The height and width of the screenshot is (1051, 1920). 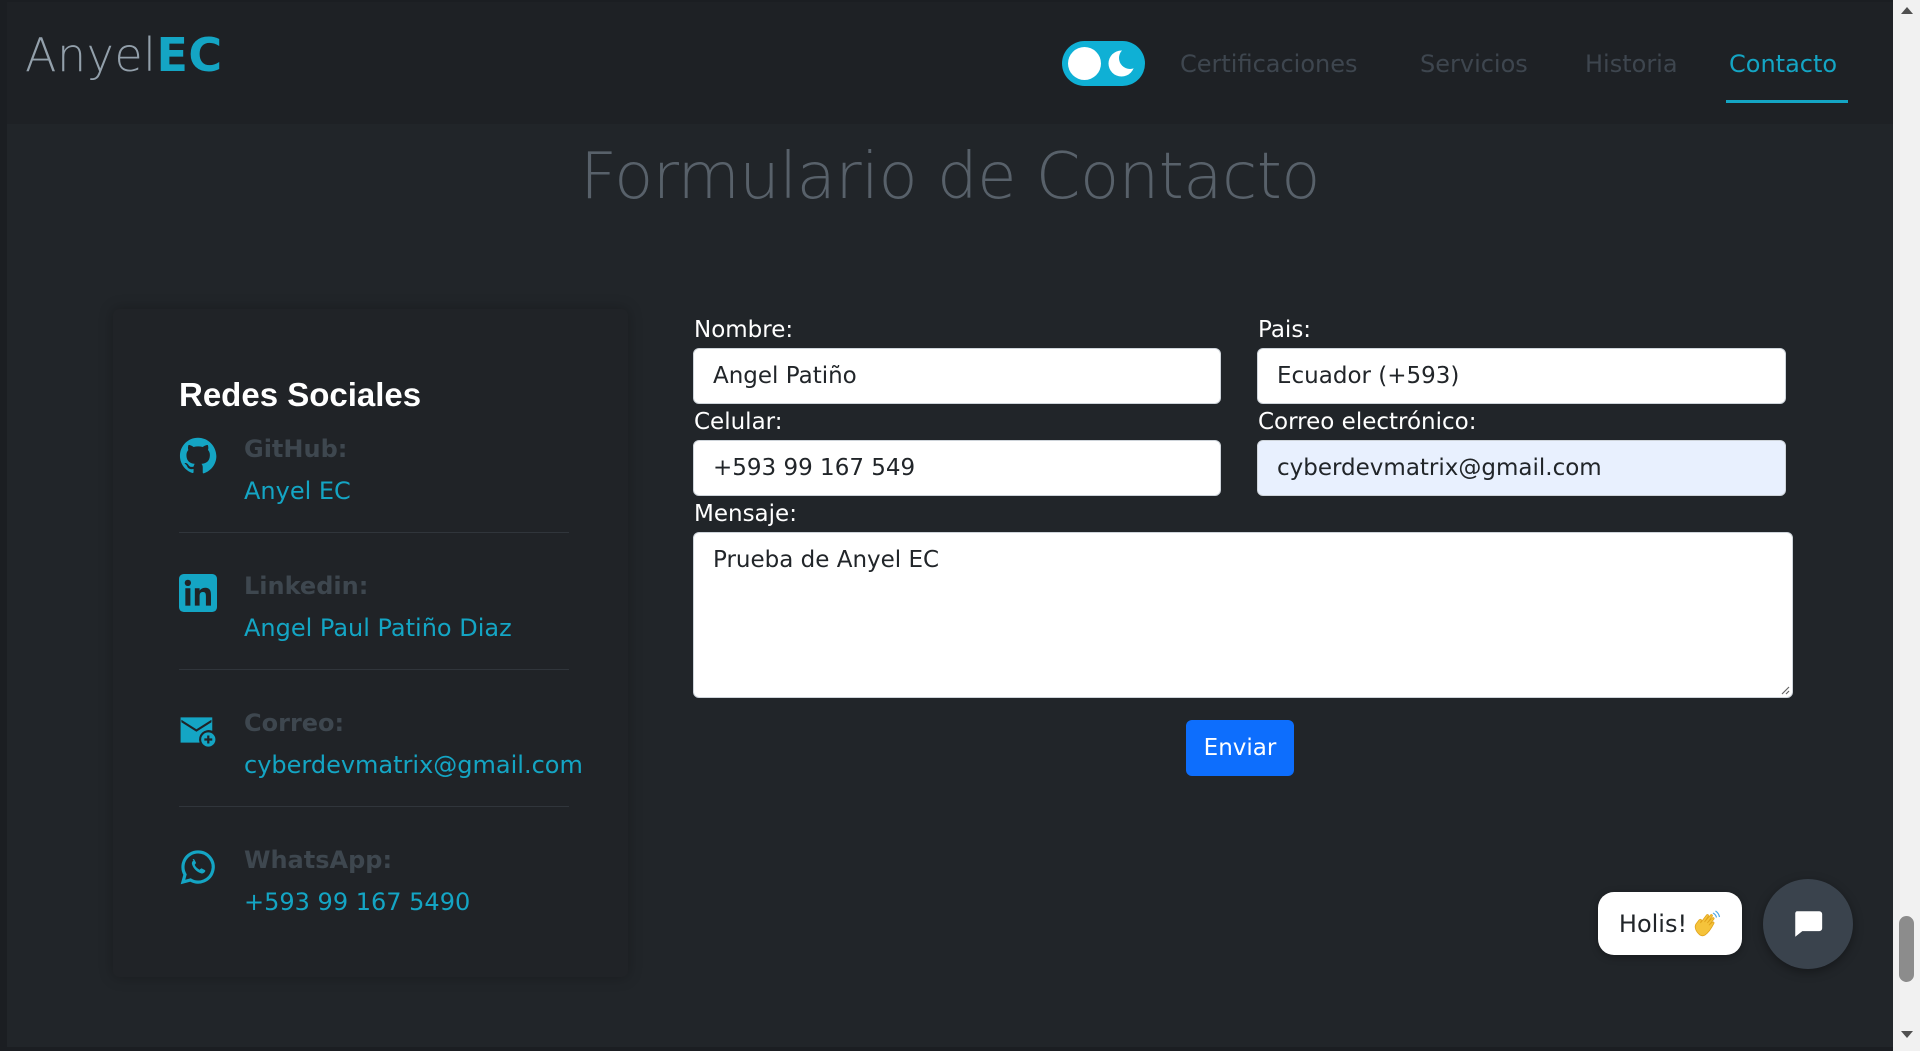 What do you see at coordinates (957, 468) in the screenshot?
I see `celular-input: +593 99 167 549` at bounding box center [957, 468].